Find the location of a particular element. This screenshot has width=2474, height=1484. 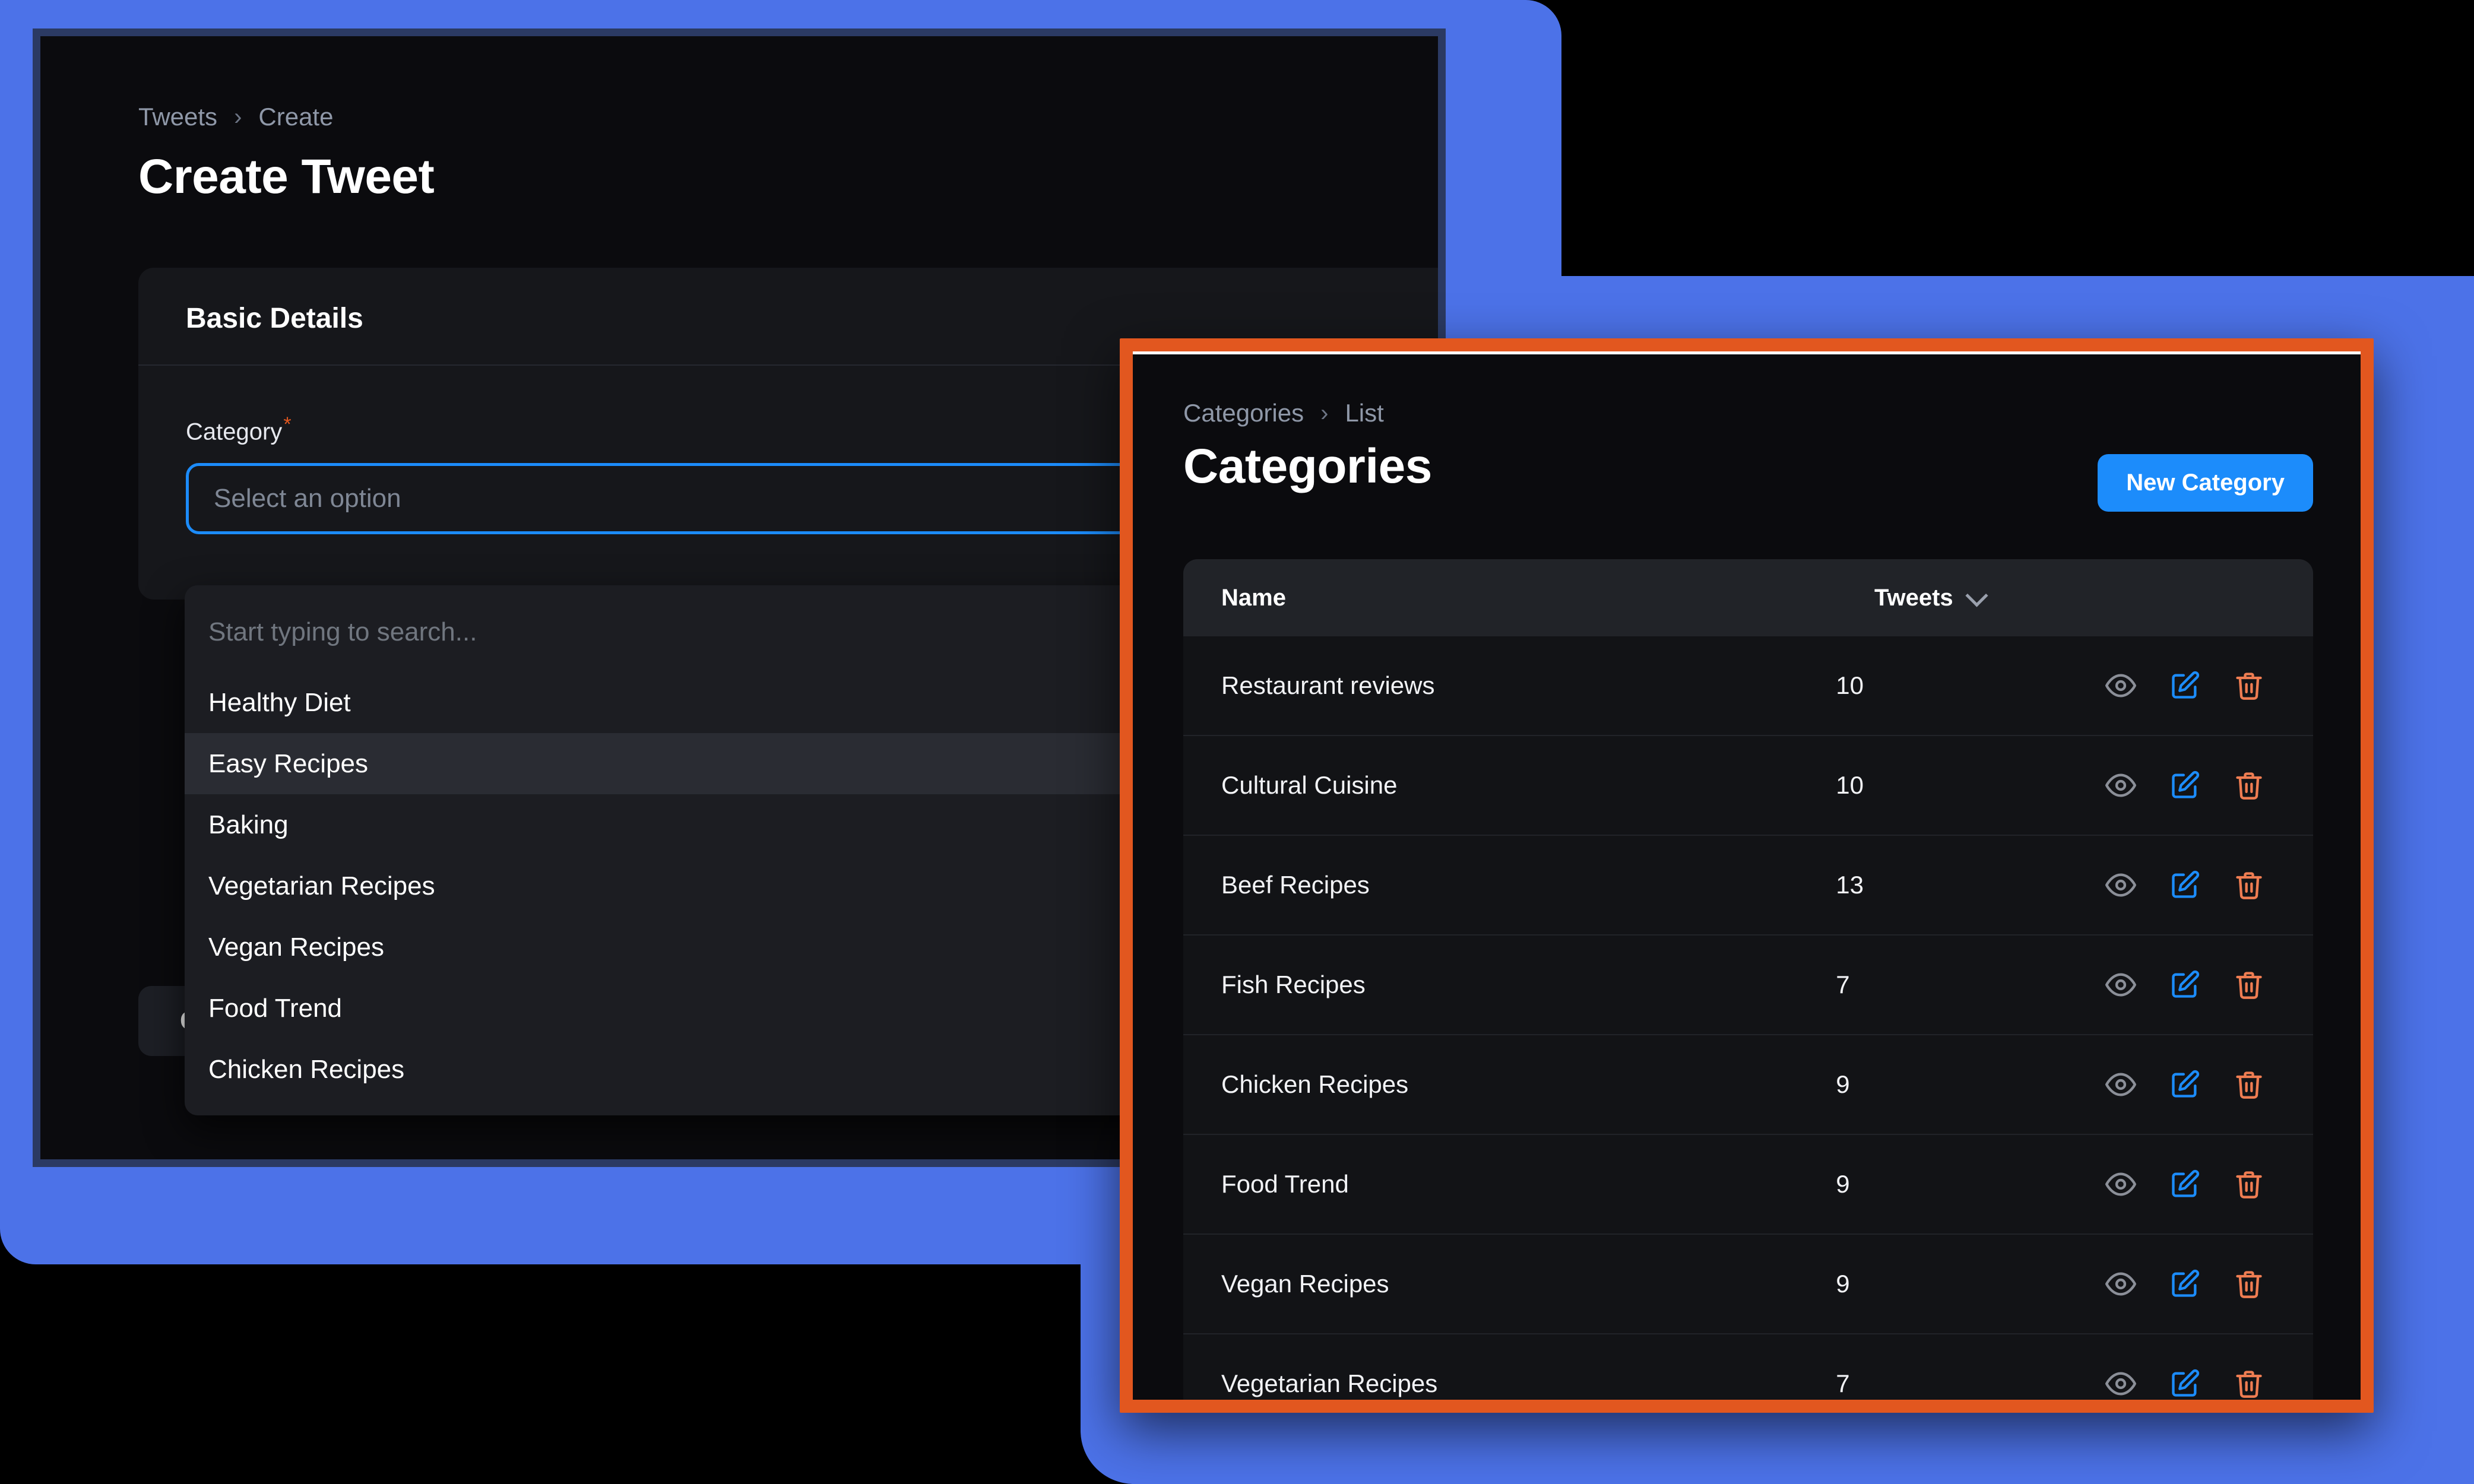

breadcrumb: Categories › List is located at coordinates (1283, 413).